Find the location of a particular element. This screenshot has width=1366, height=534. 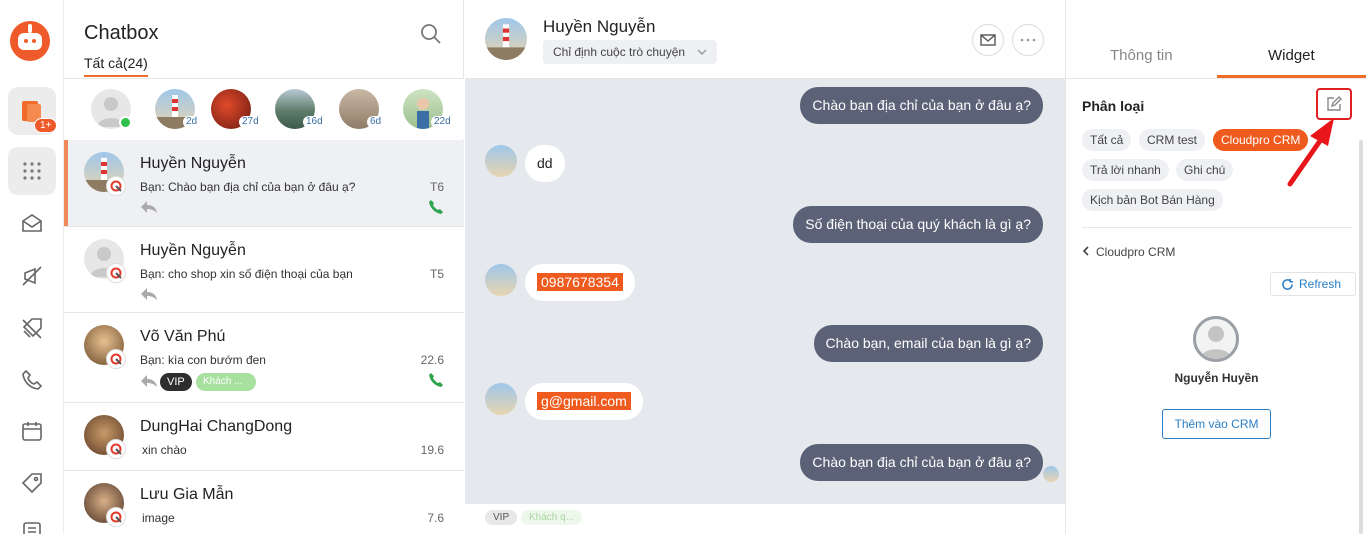

story-age: 2d is located at coordinates (192, 122).